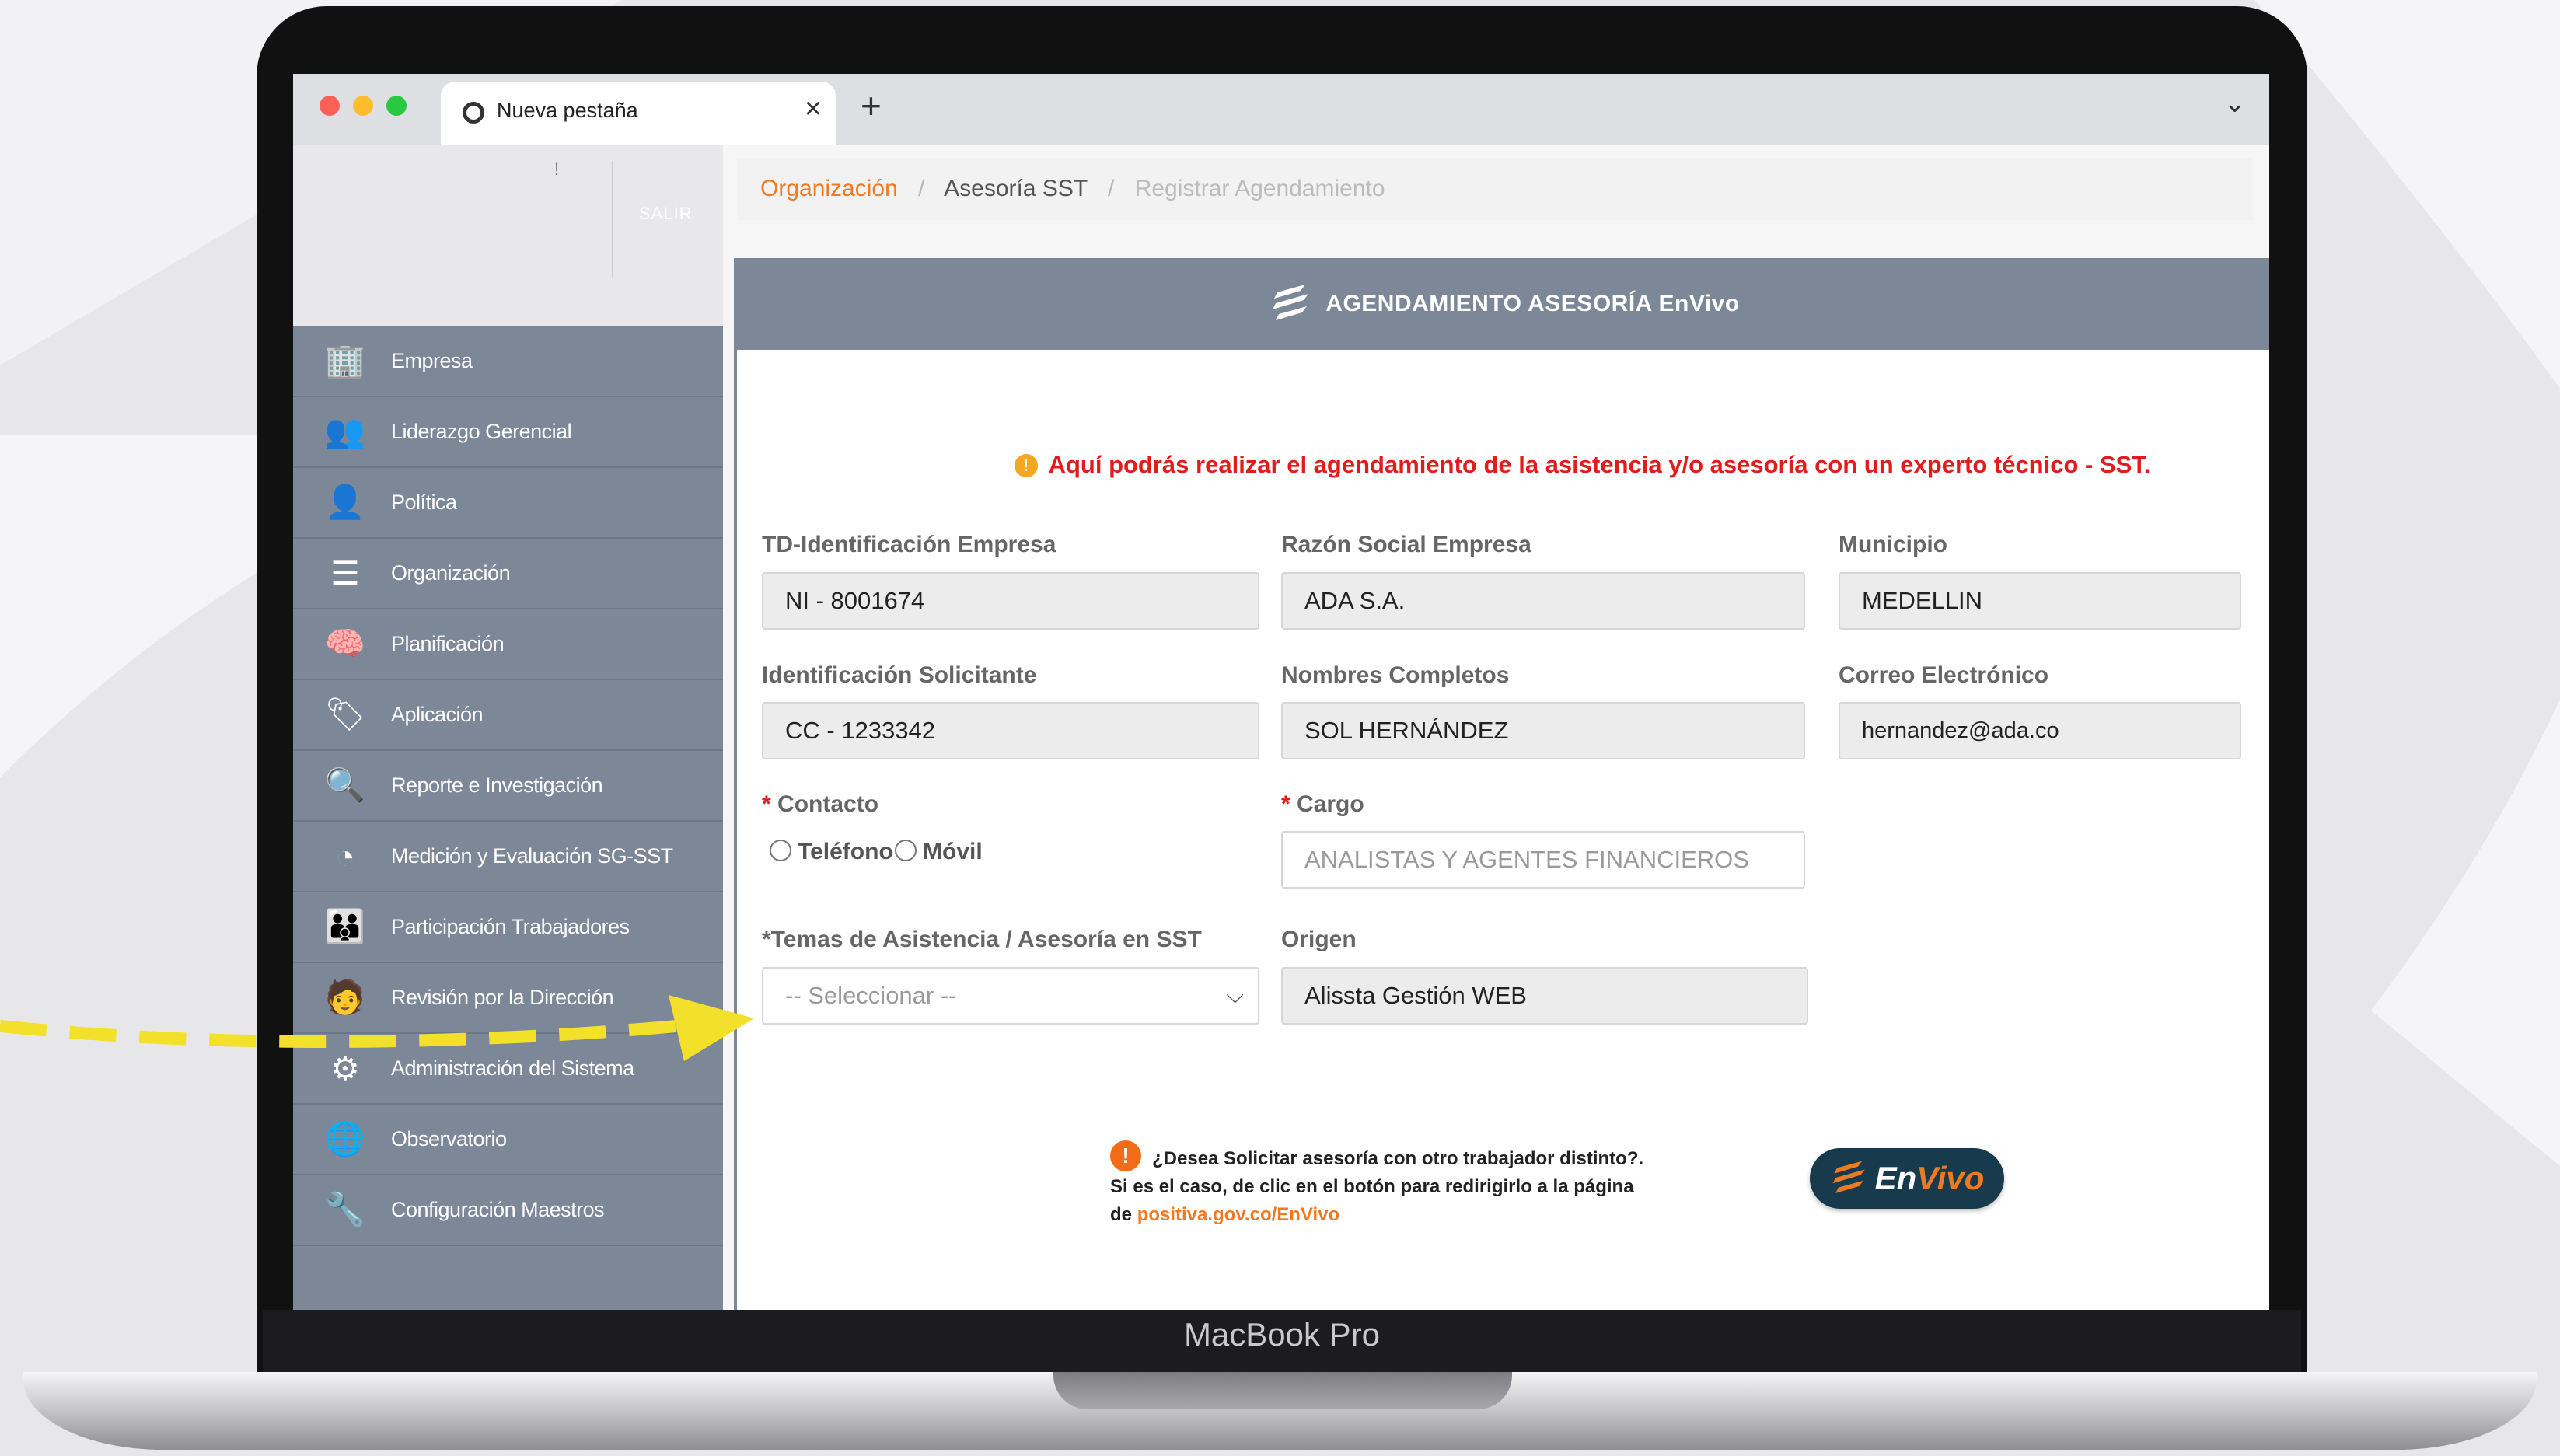  What do you see at coordinates (2235, 103) in the screenshot?
I see `tab-list-chevron-icon: ⌄` at bounding box center [2235, 103].